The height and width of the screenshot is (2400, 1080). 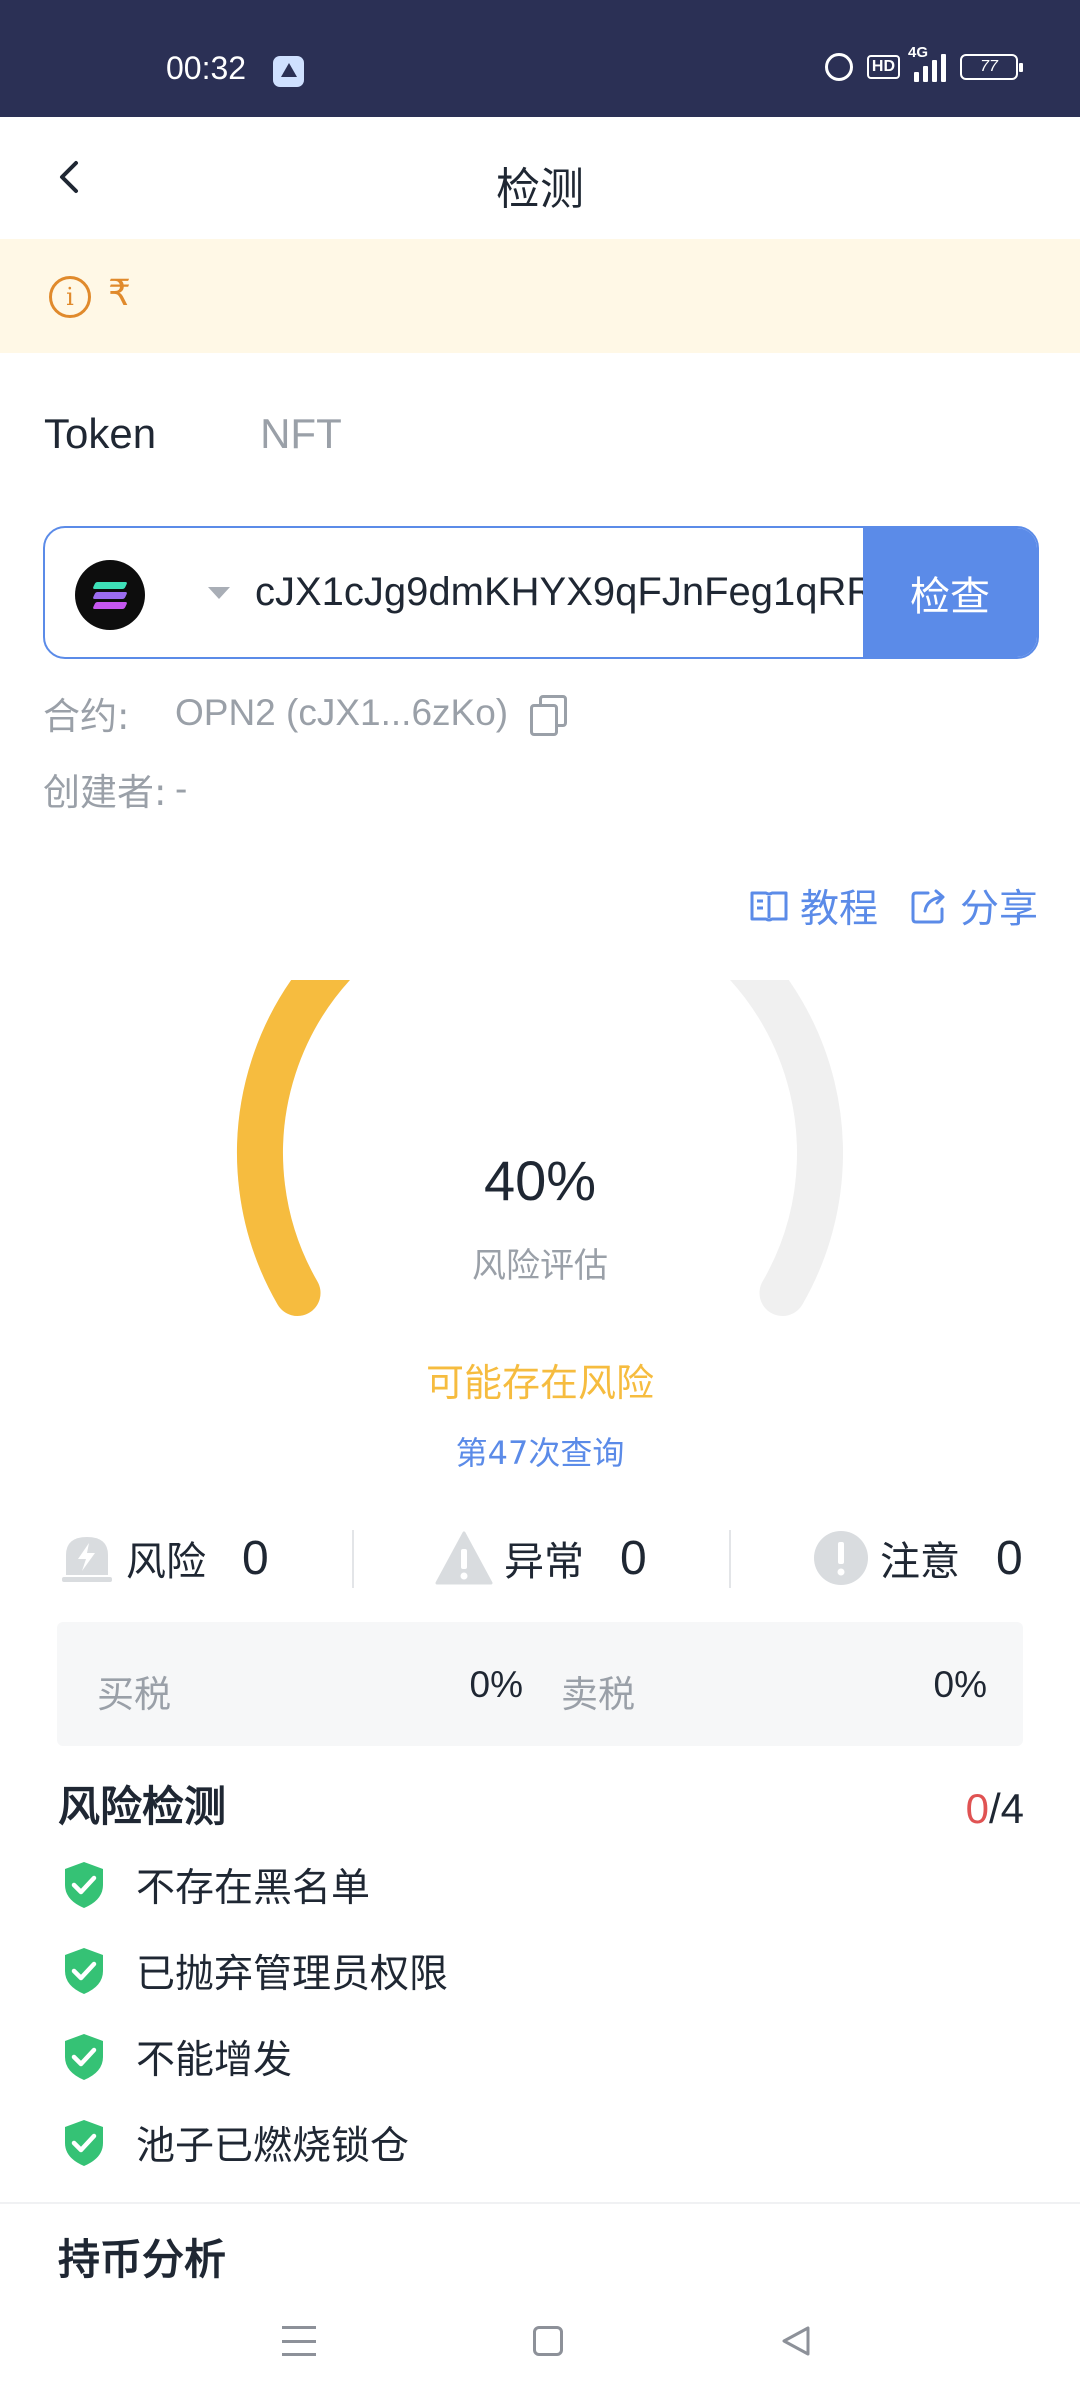 I want to click on contract-value: OPN2 (cJX1...6zKo), so click(x=342, y=712).